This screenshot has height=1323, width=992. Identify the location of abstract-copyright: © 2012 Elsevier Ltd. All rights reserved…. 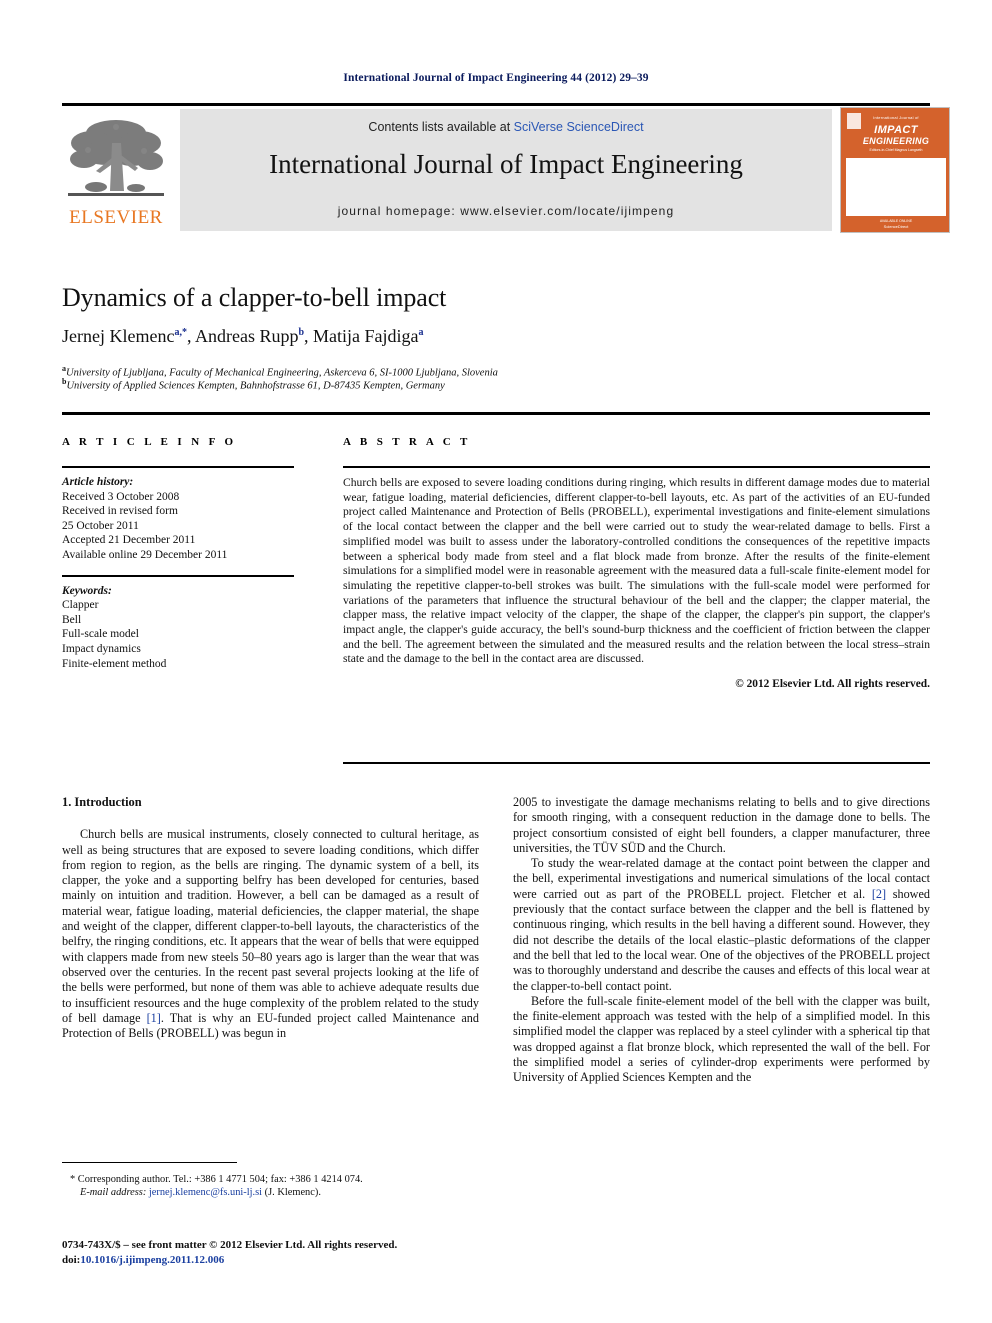
(832, 684).